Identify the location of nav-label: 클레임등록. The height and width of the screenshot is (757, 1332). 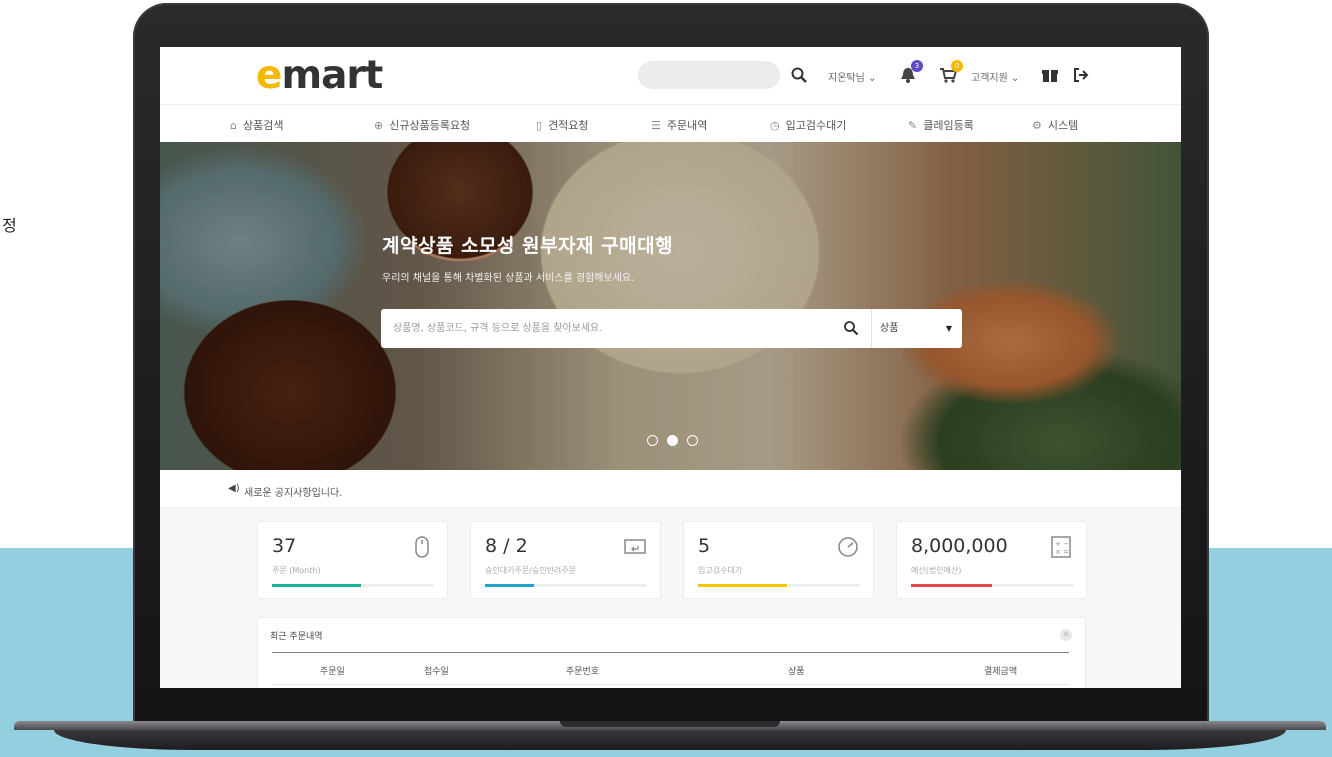
(948, 125).